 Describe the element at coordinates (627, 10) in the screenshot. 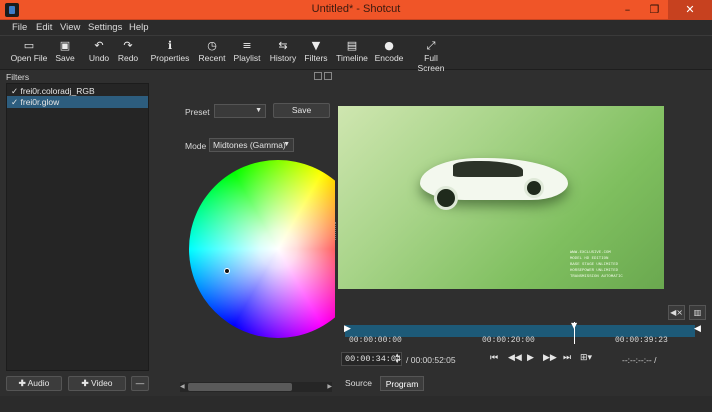

I see `minimize-button: –` at that location.